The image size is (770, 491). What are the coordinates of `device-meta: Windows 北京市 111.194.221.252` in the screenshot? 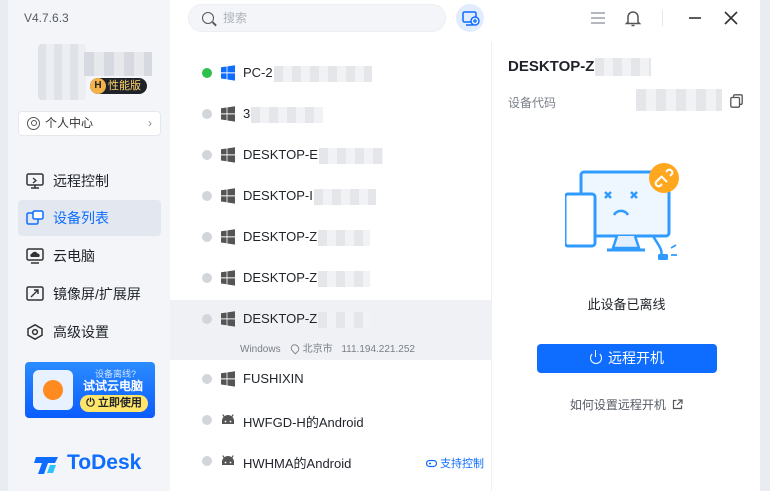 It's located at (327, 347).